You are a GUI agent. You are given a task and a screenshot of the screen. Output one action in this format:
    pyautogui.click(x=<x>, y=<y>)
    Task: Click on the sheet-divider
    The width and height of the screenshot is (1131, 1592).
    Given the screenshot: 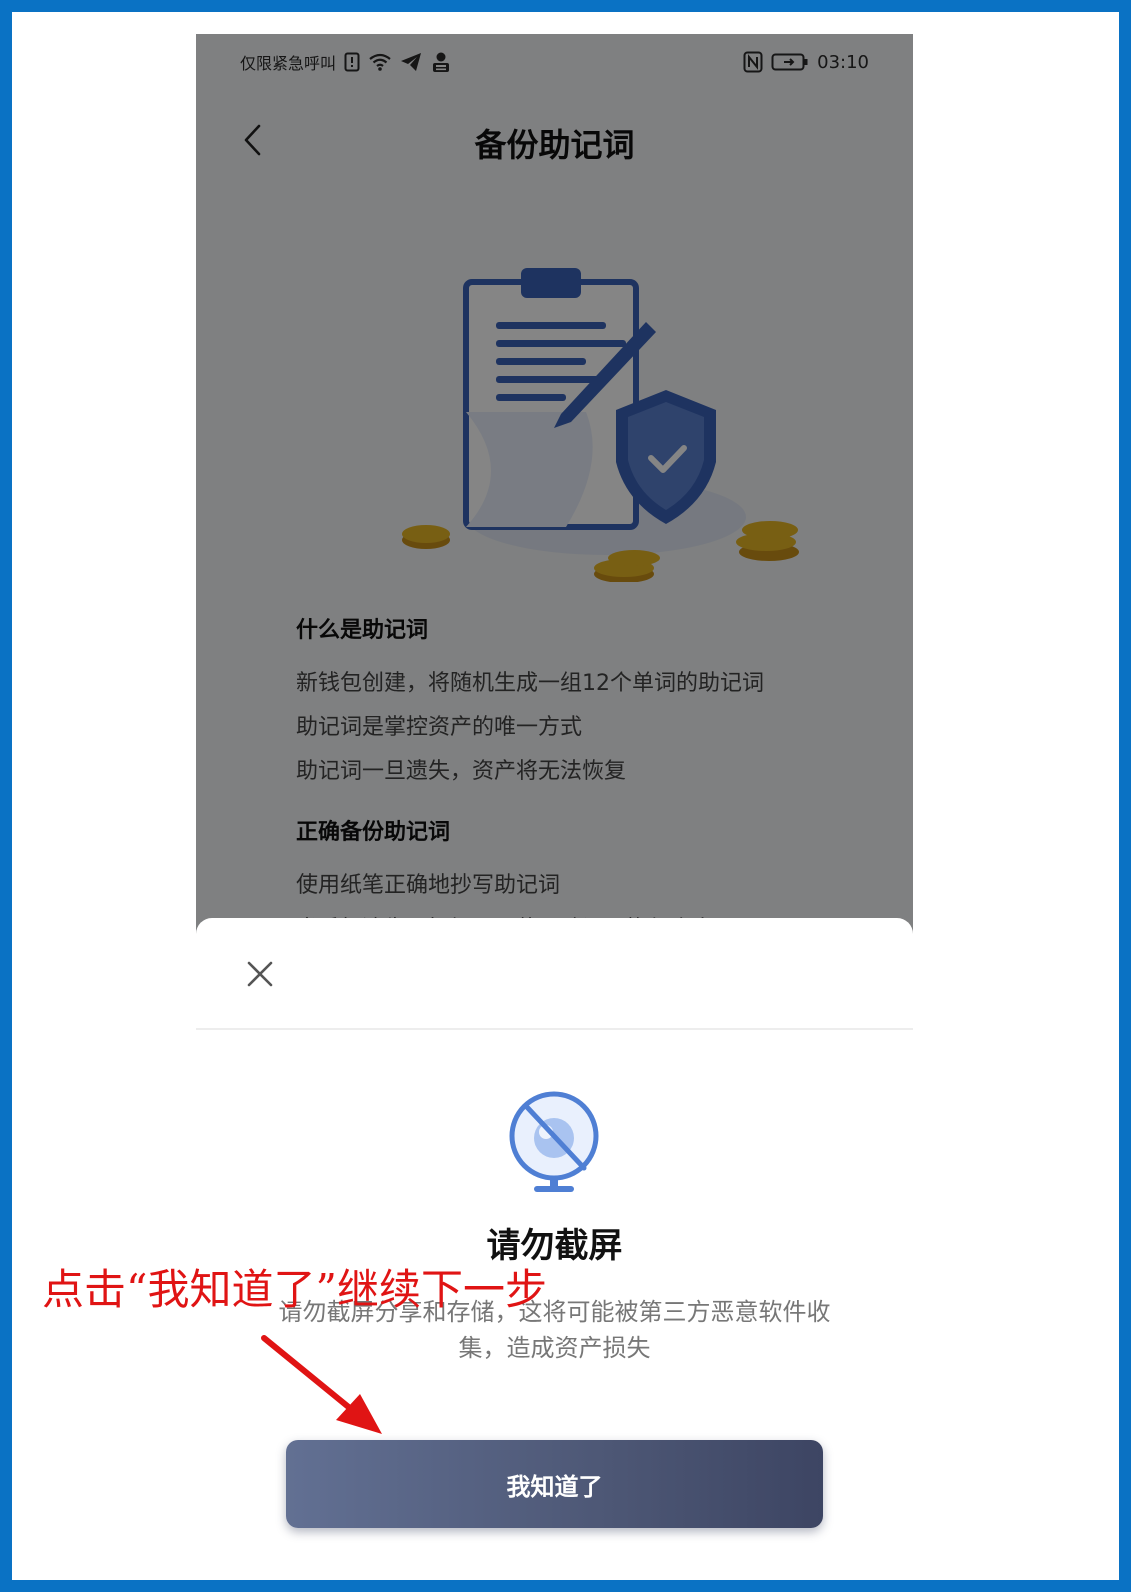 What is the action you would take?
    pyautogui.click(x=554, y=1029)
    